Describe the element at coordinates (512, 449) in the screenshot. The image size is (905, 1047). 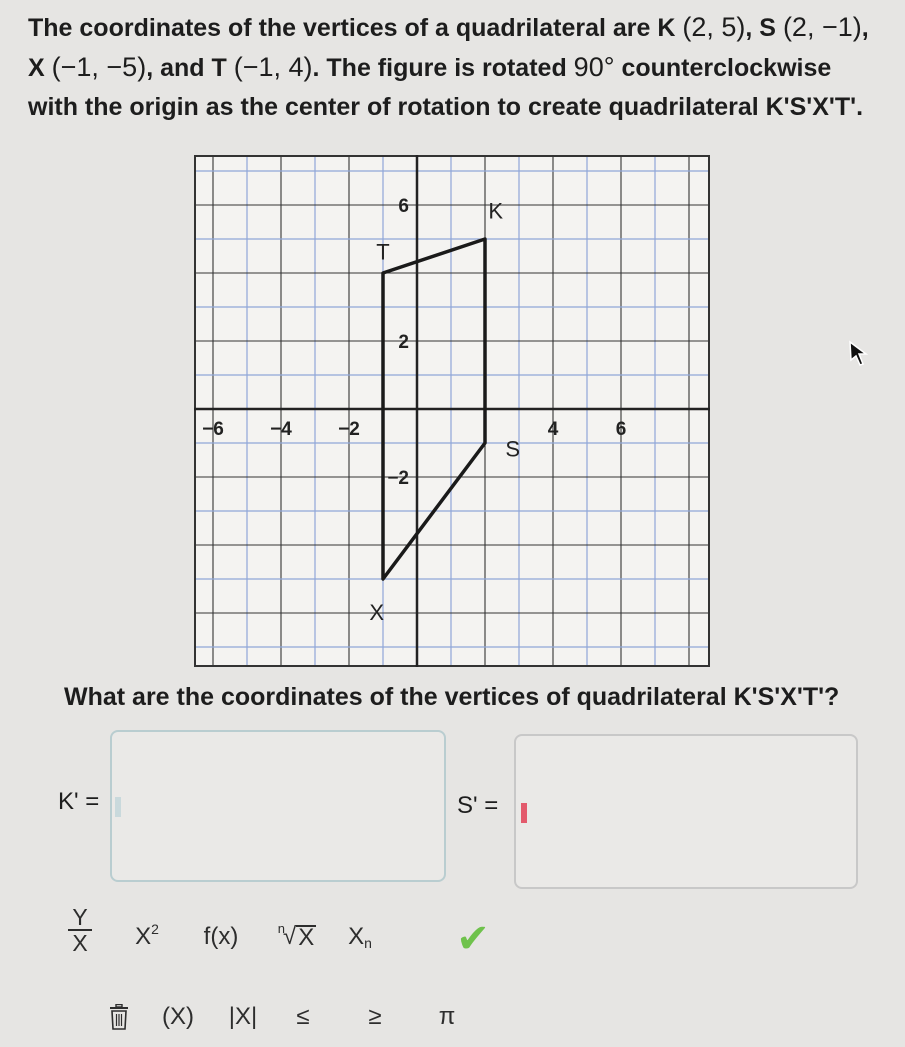
I see `vertex-label: S` at that location.